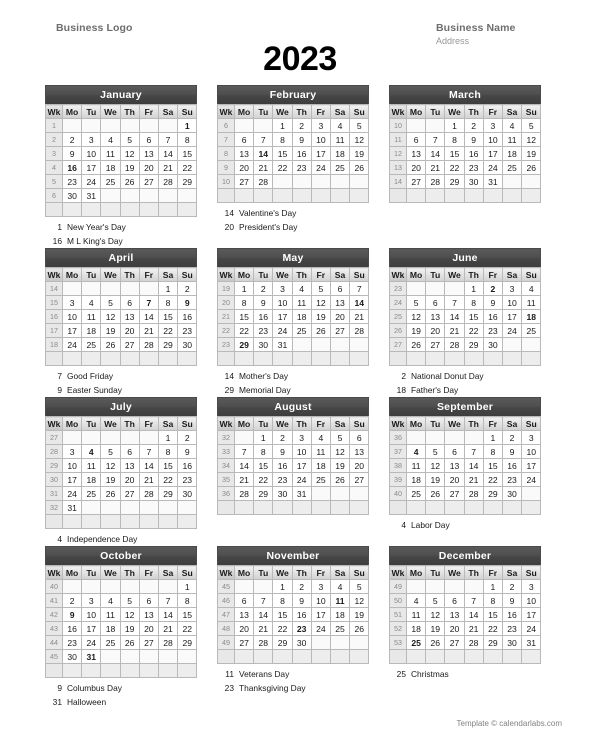 The image size is (600, 750). Describe the element at coordinates (263, 643) in the screenshot. I see `day-cell: 28` at that location.